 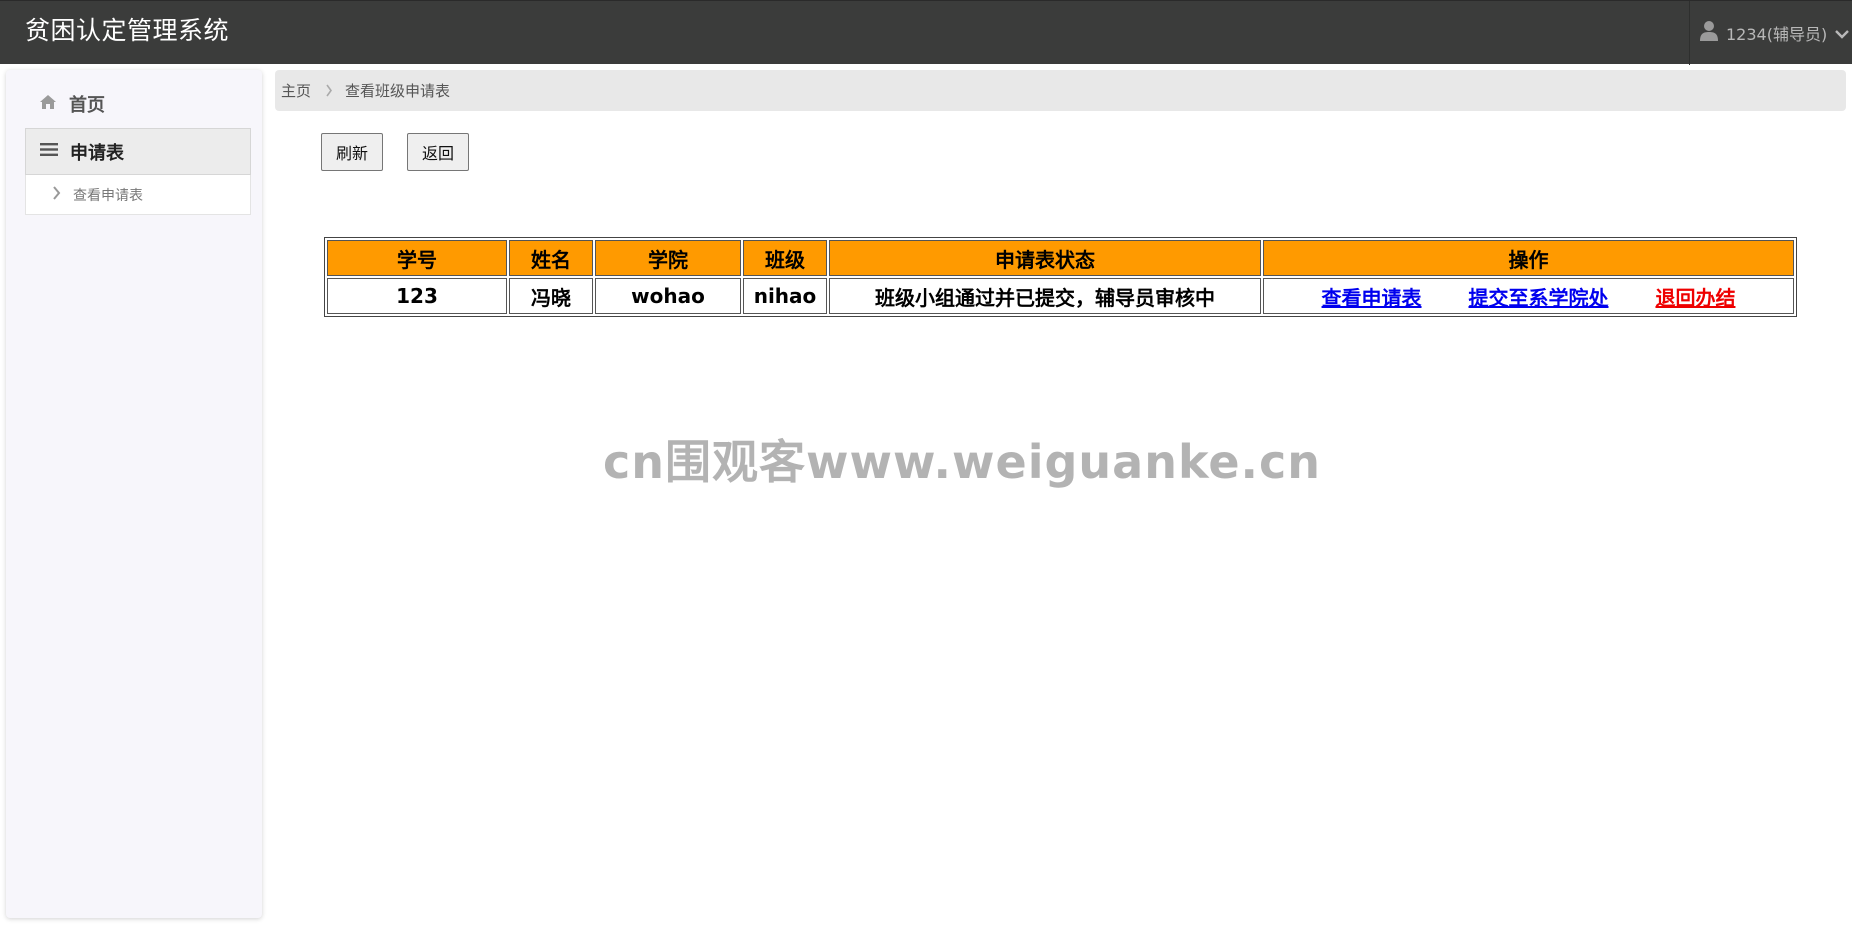 I want to click on view-application-link: 查看申请表, so click(x=1372, y=298).